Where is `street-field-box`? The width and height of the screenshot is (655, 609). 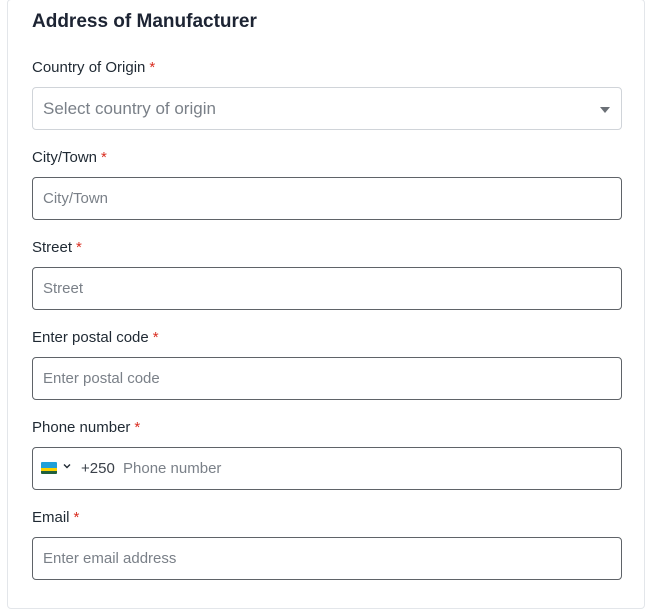 street-field-box is located at coordinates (327, 288).